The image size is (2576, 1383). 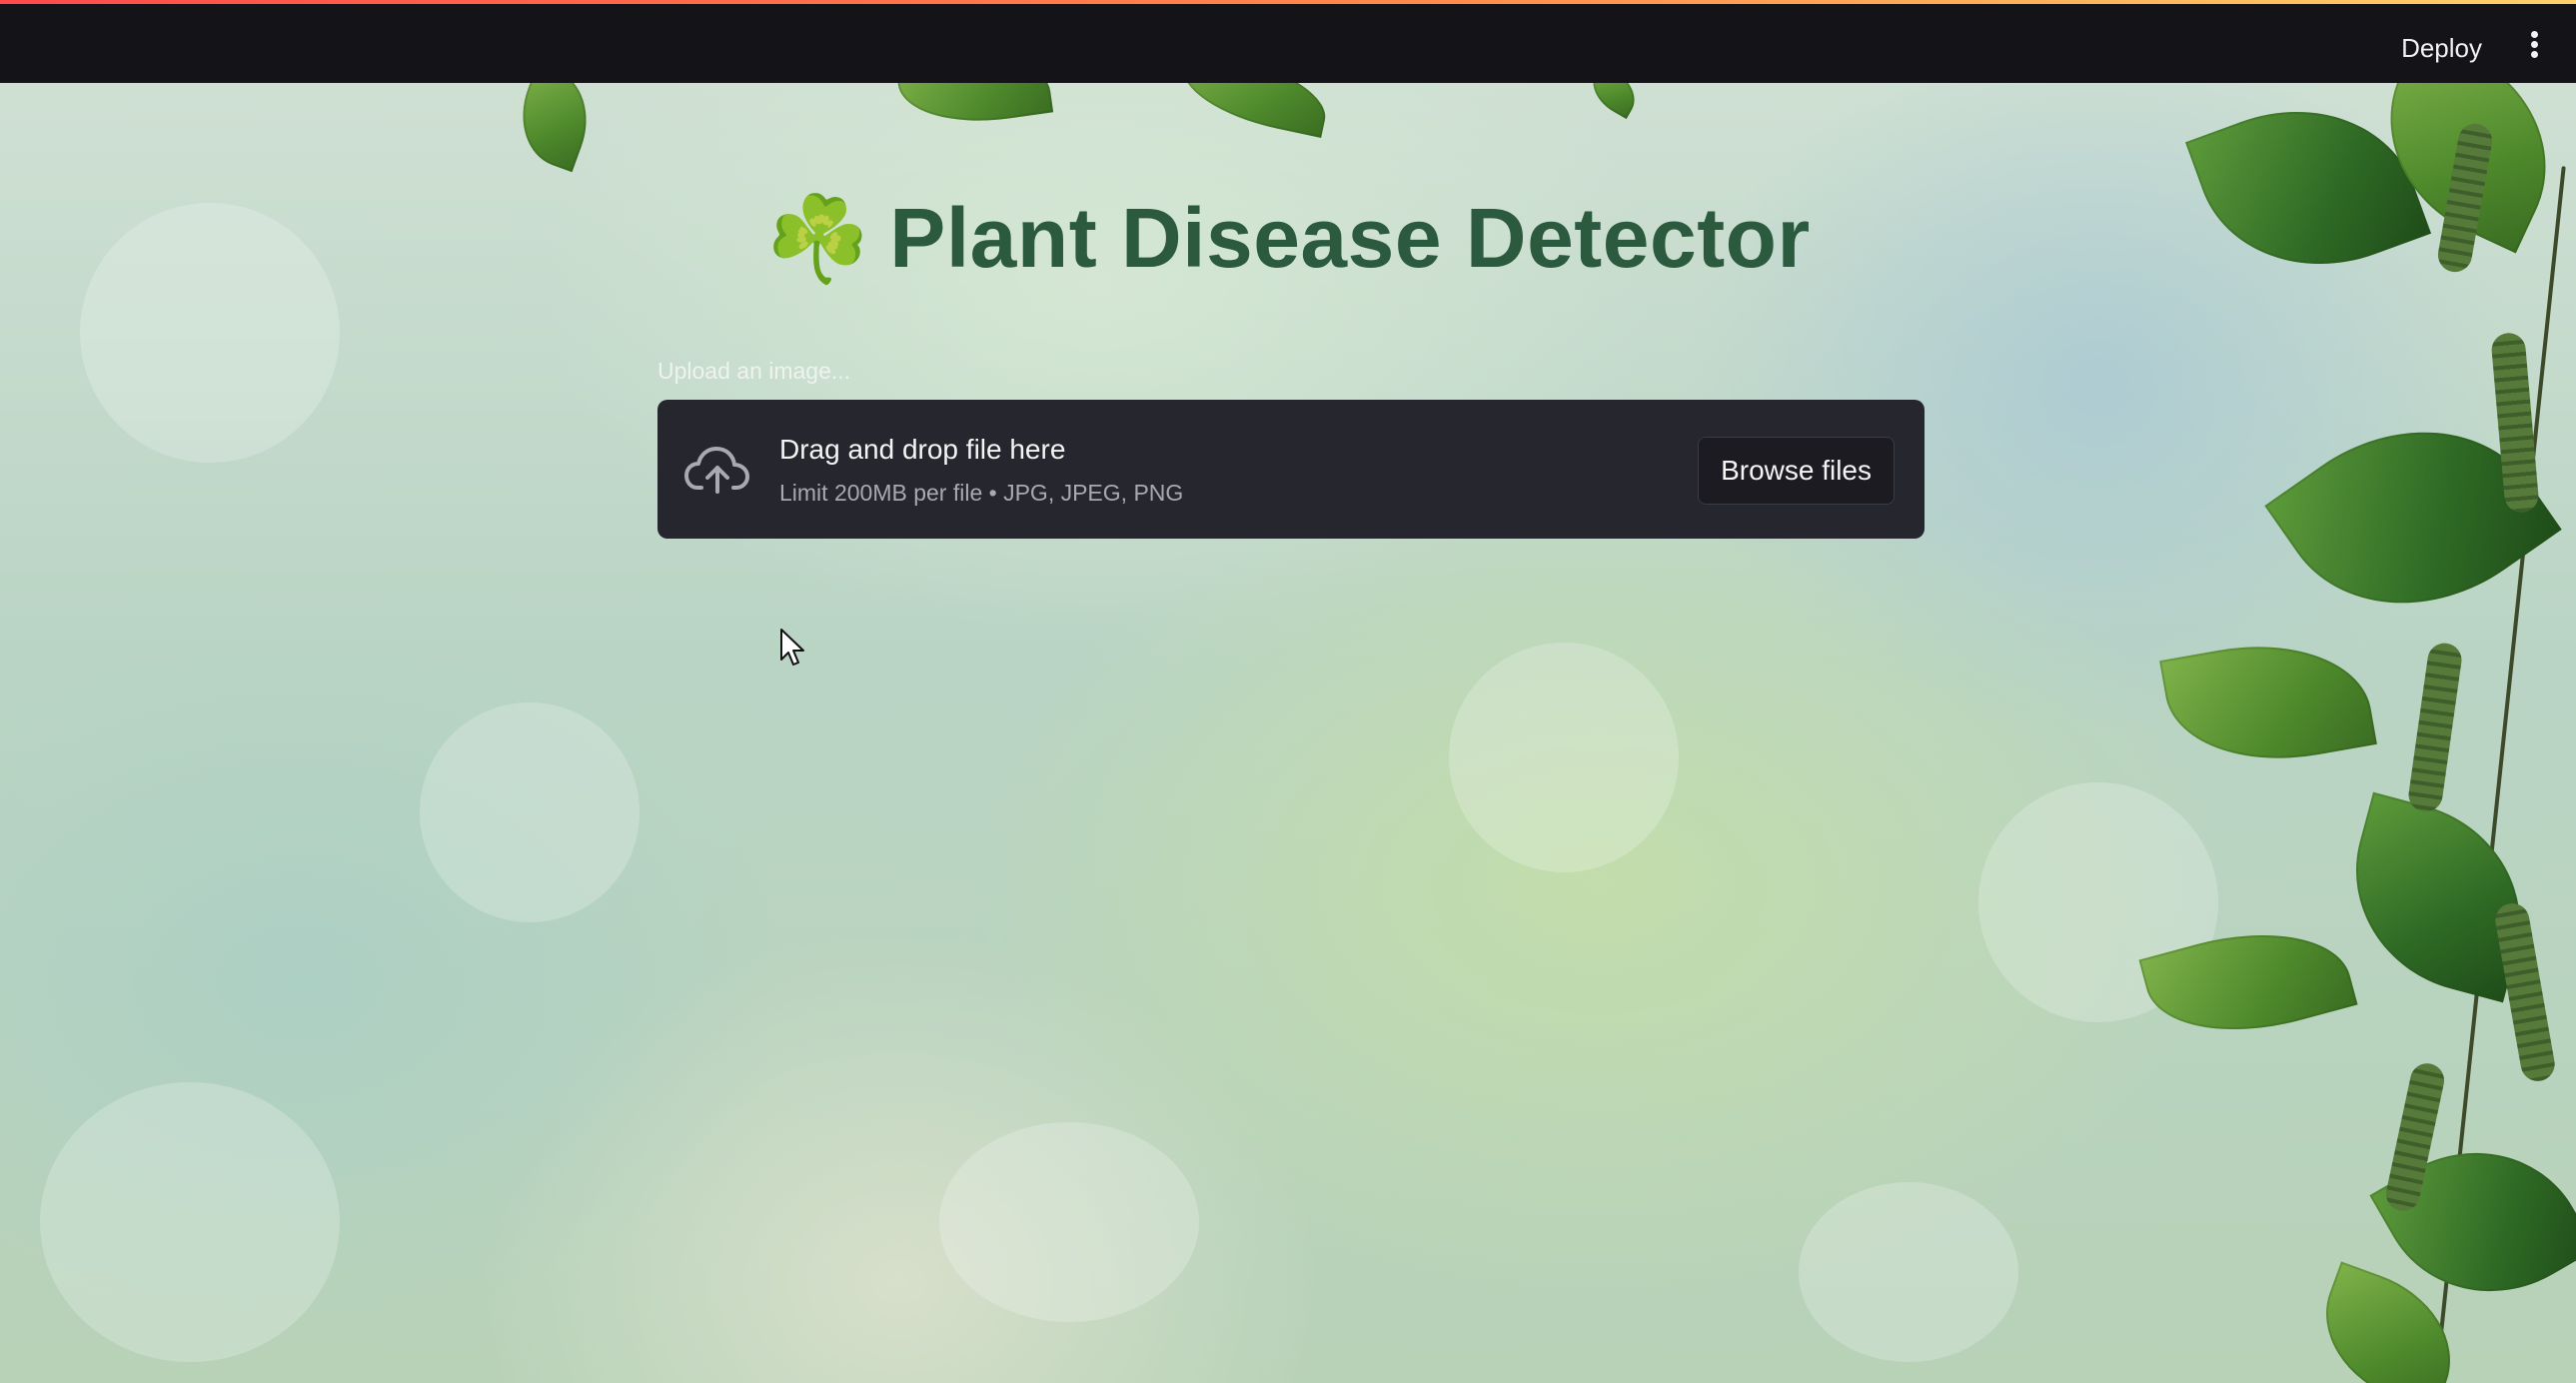 I want to click on deploy-button: Deploy, so click(x=2441, y=48).